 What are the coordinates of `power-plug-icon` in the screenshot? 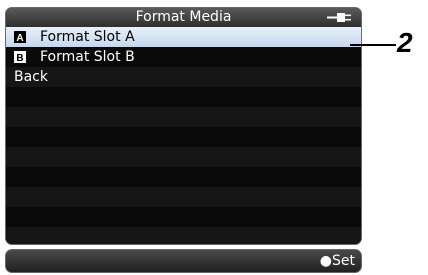 It's located at (339, 17).